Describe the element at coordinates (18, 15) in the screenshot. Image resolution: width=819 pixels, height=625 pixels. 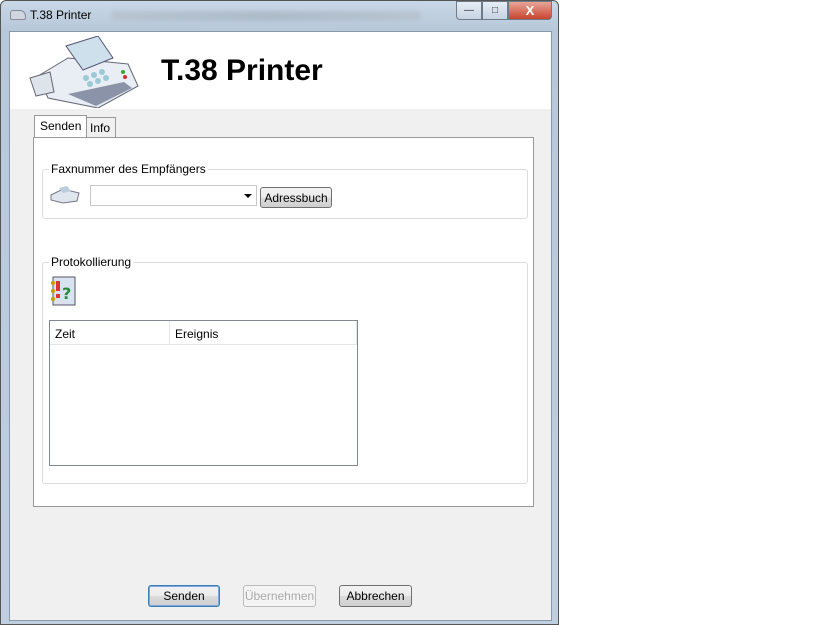
I see `fax-app-icon` at that location.